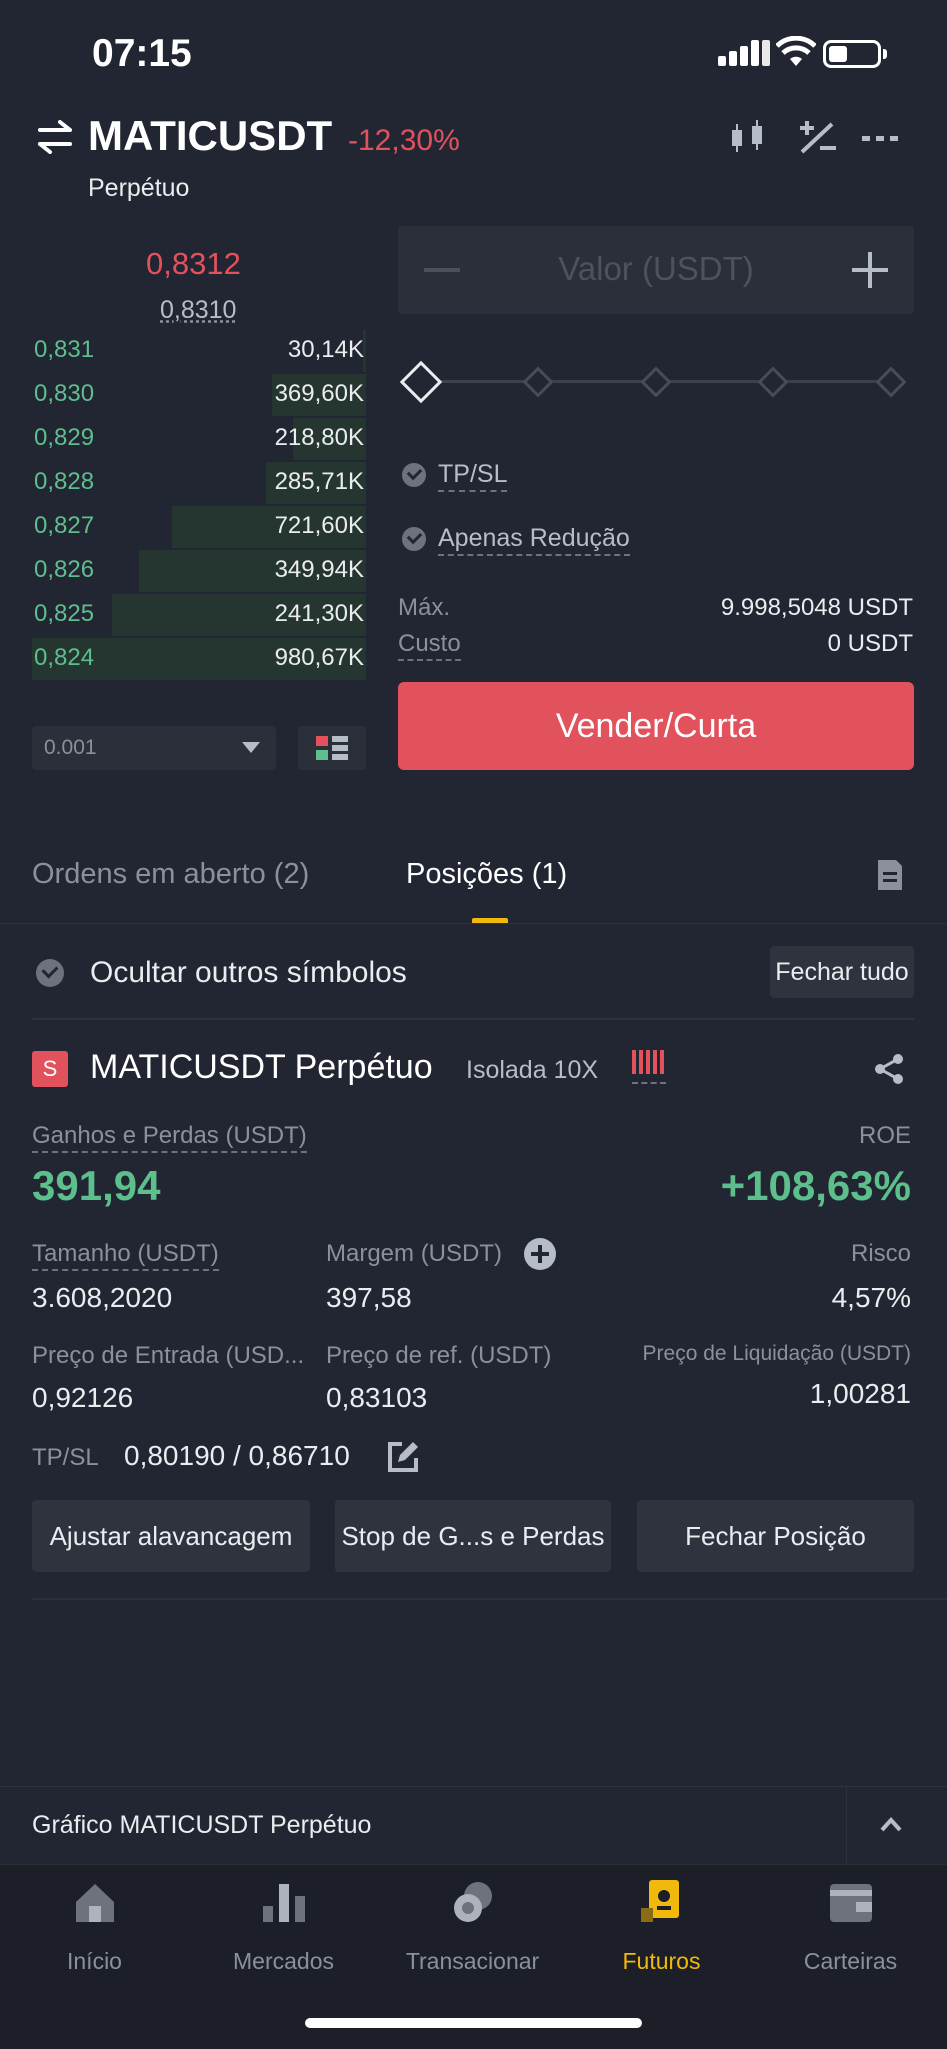  What do you see at coordinates (775, 1536) in the screenshot?
I see `close-position-button: Fechar Posição` at bounding box center [775, 1536].